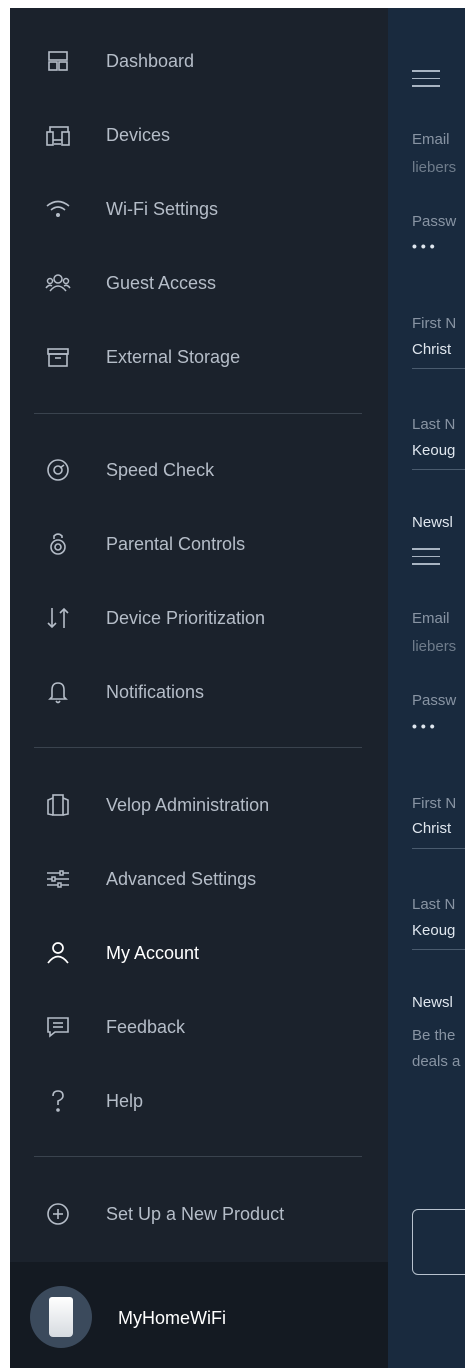  What do you see at coordinates (172, 1318) in the screenshot?
I see `network-name: MyHomeWiFi` at bounding box center [172, 1318].